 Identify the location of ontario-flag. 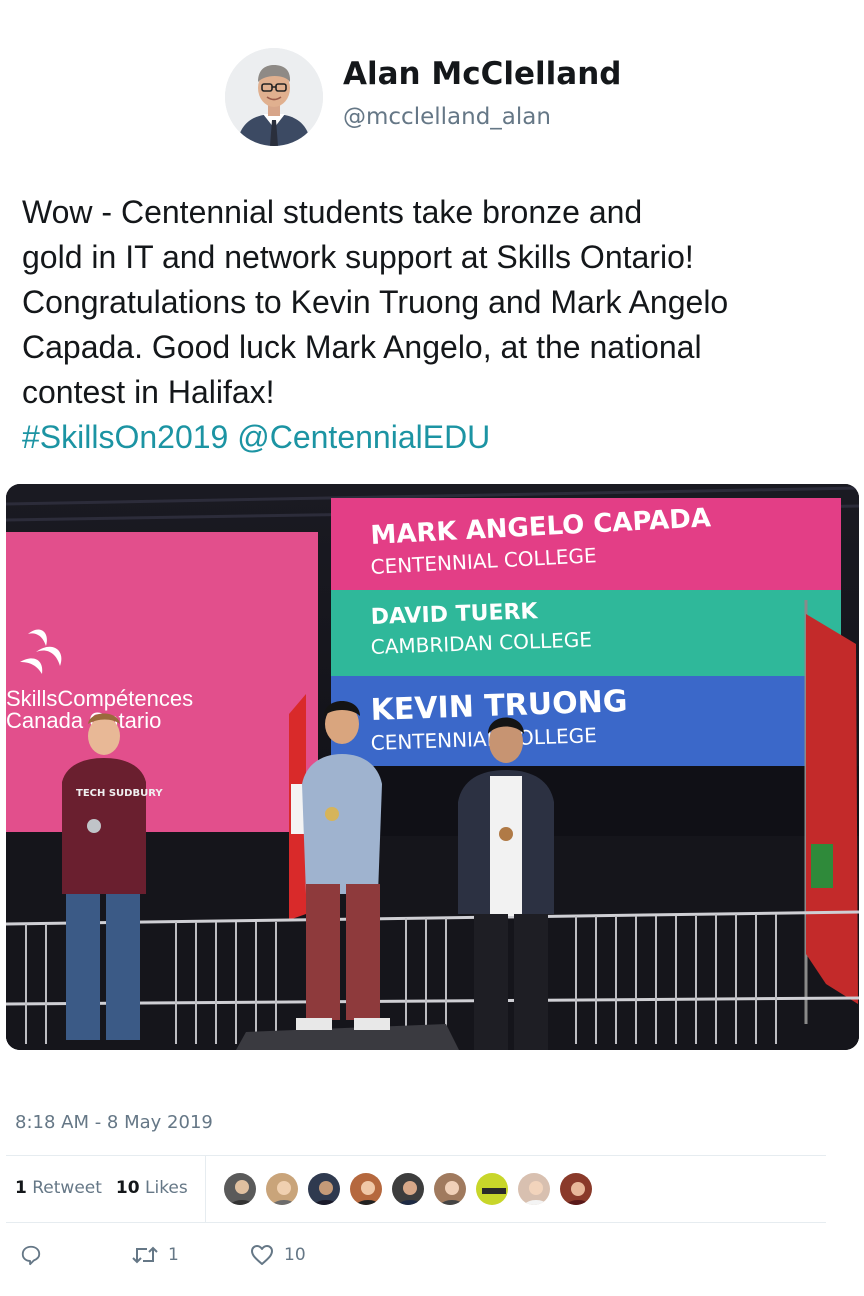
(832, 809).